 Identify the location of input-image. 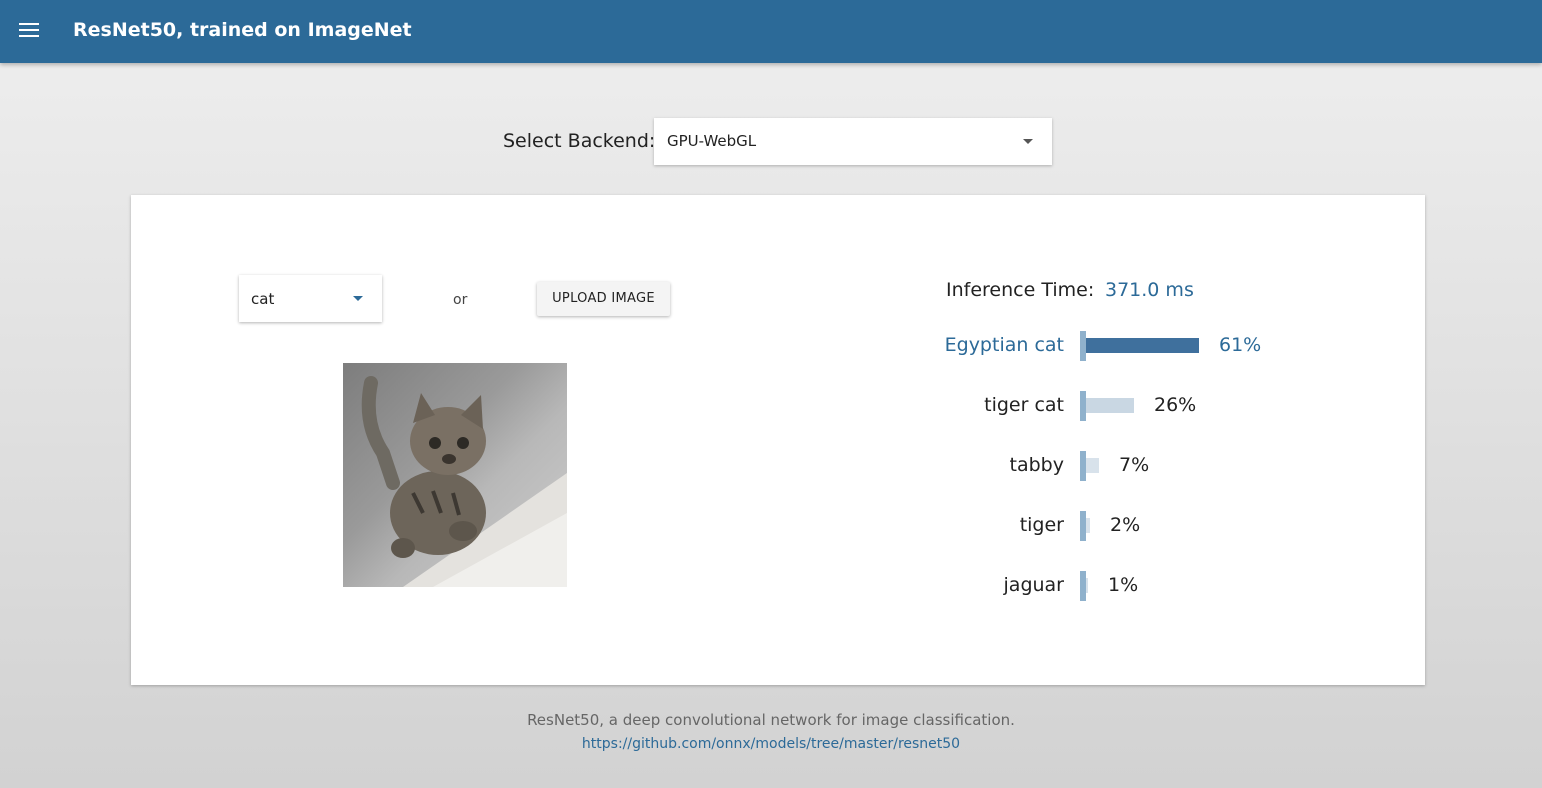
(455, 475).